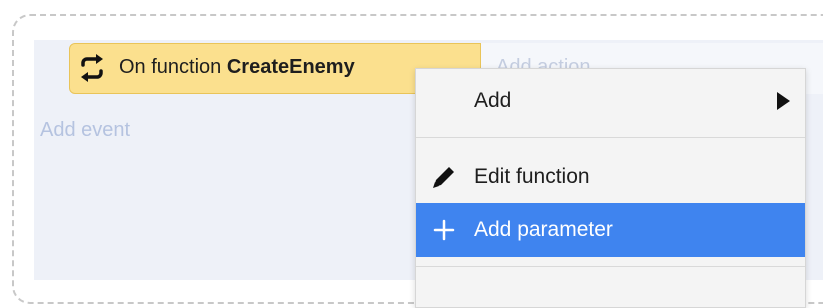  I want to click on menu-item-add: Add, so click(610, 101).